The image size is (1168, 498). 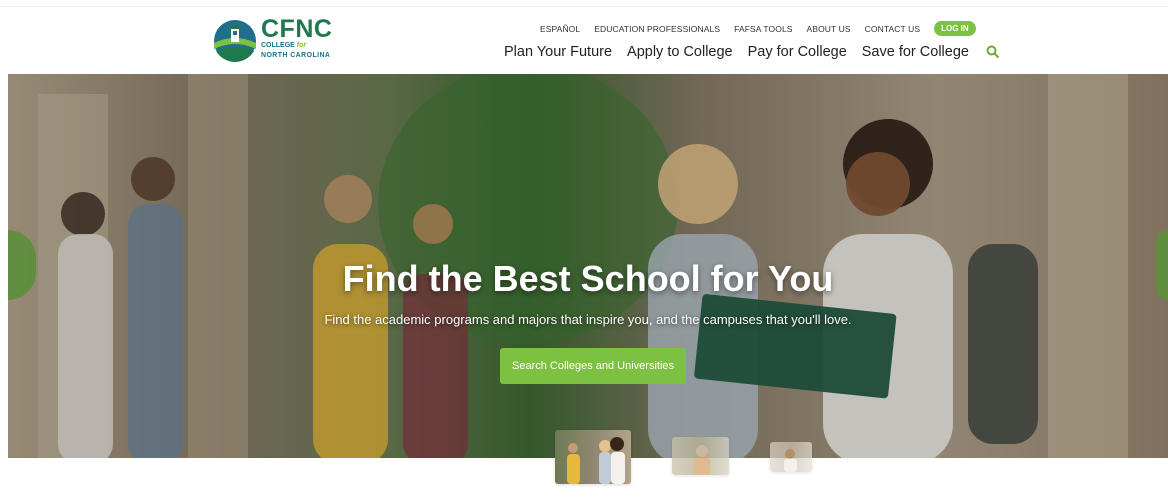 What do you see at coordinates (560, 29) in the screenshot?
I see `utility-link-espanol: ESPAÑOL` at bounding box center [560, 29].